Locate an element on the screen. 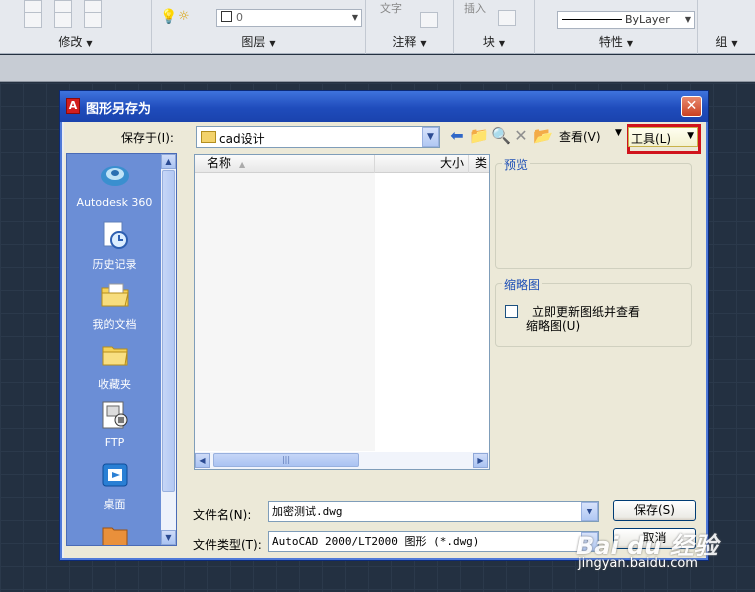  layers-panel: 💡 ☼ 0 ▼ 图层 ▼ is located at coordinates (259, 27).